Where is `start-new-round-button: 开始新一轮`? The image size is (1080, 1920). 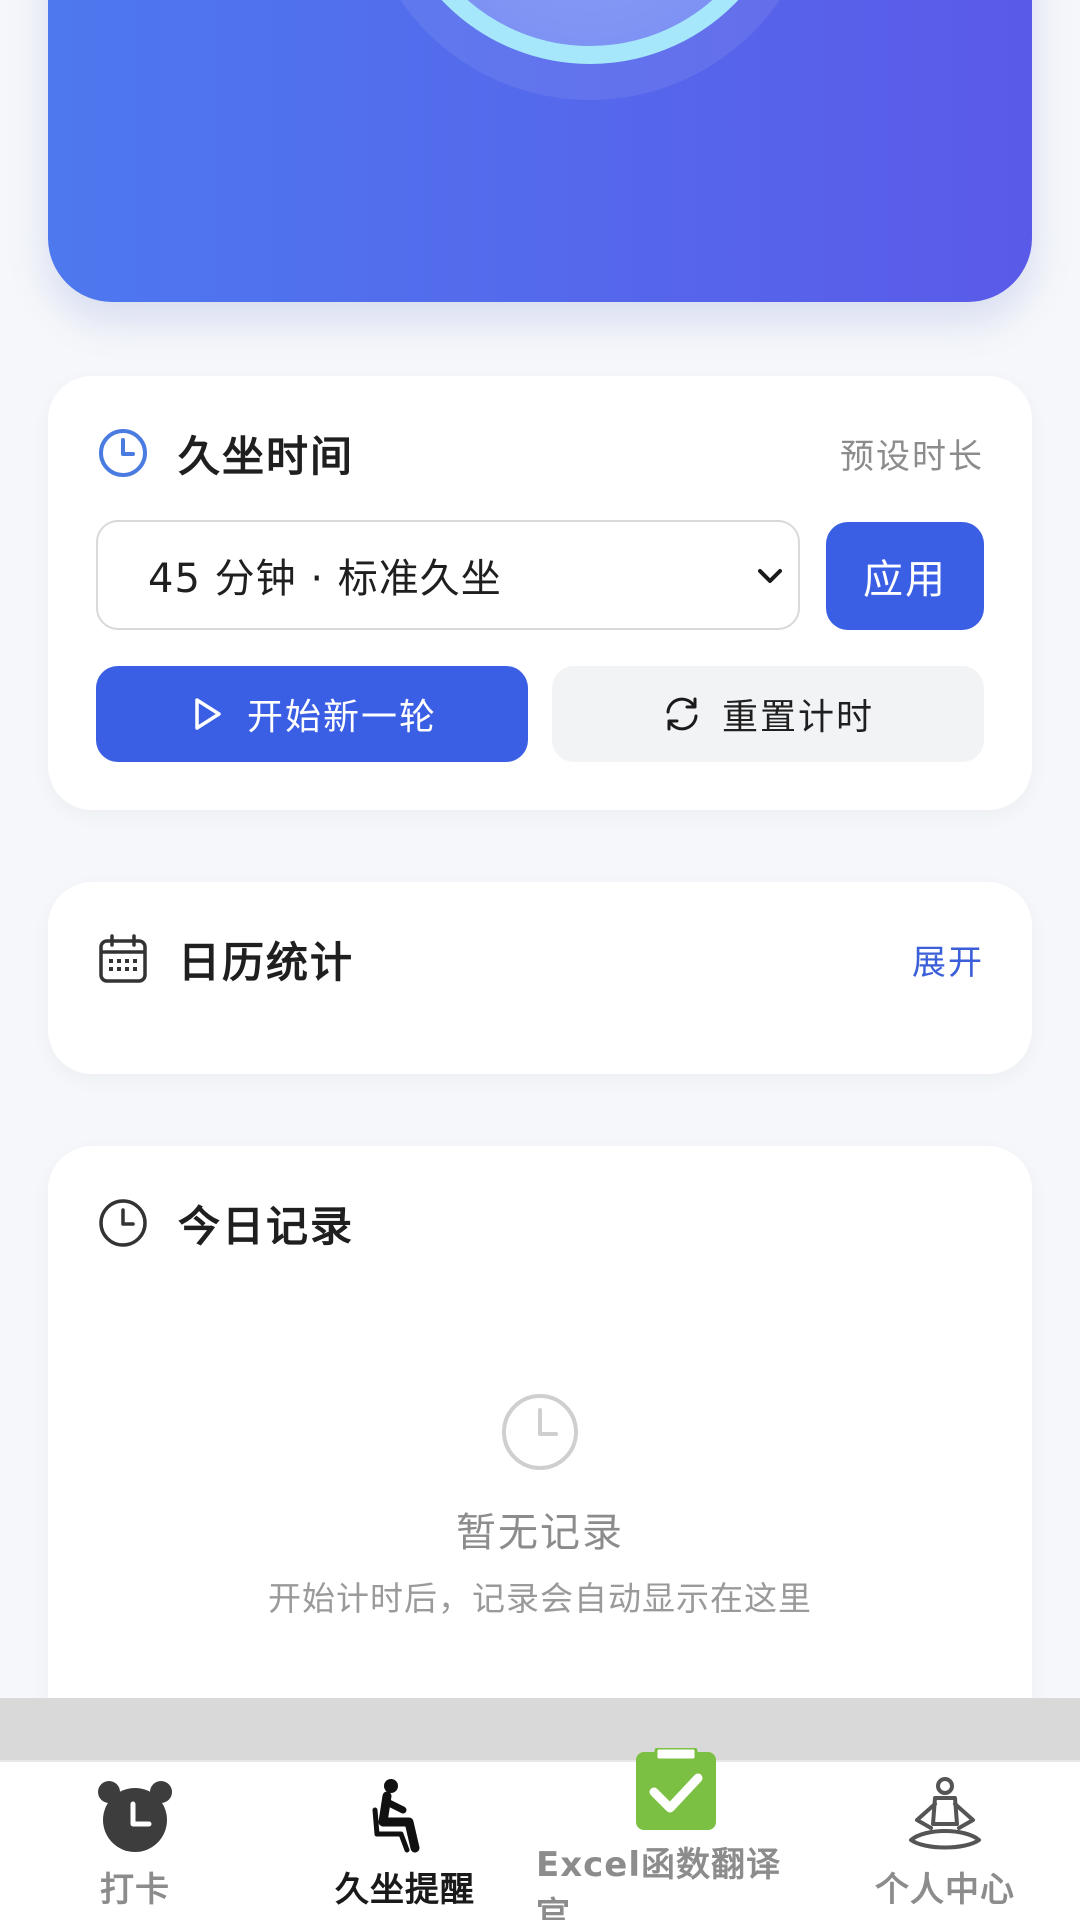
start-new-round-button: 开始新一轮 is located at coordinates (312, 714).